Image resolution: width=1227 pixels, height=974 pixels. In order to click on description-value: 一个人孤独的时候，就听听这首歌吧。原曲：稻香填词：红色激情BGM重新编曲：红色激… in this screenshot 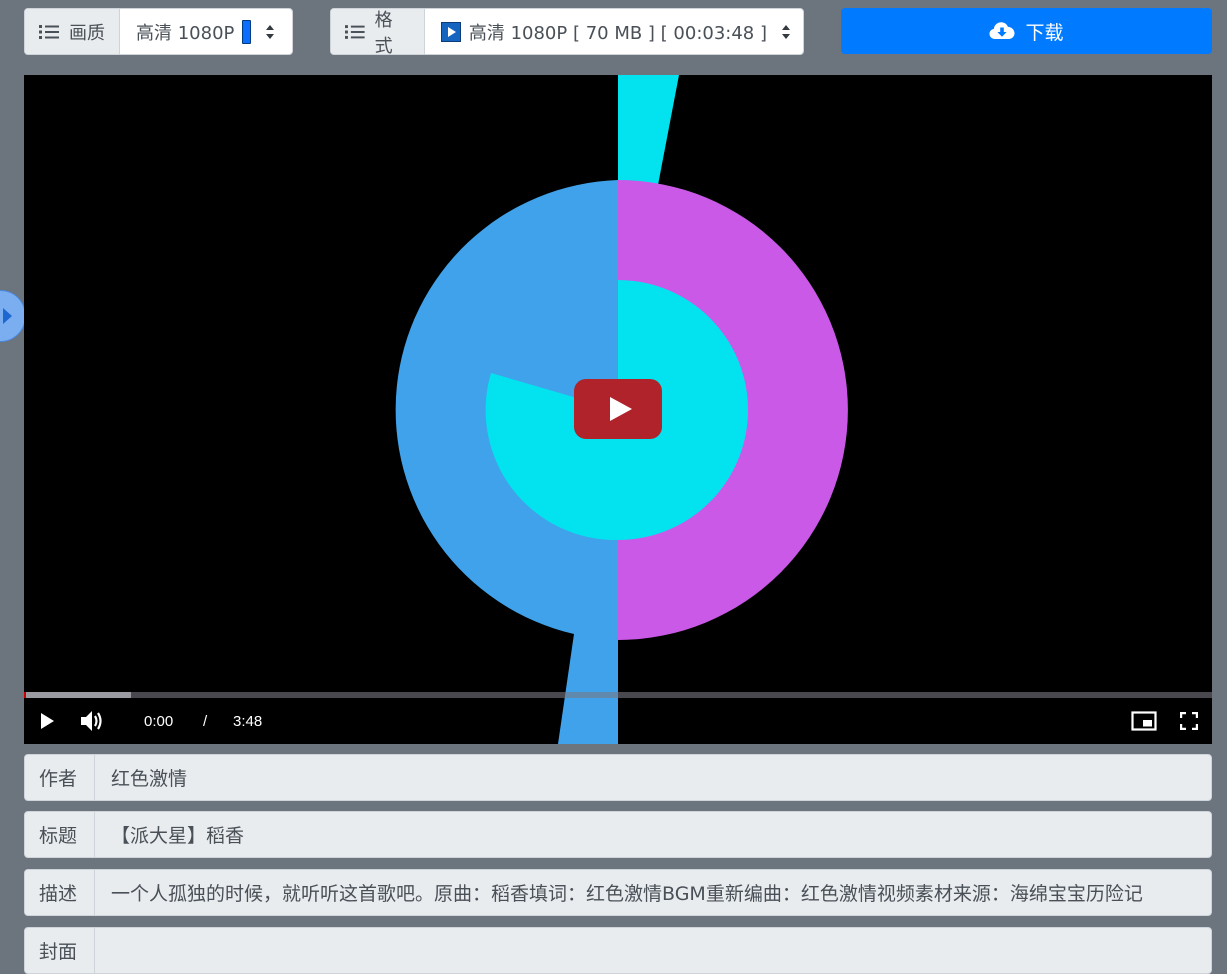, I will do `click(653, 892)`.